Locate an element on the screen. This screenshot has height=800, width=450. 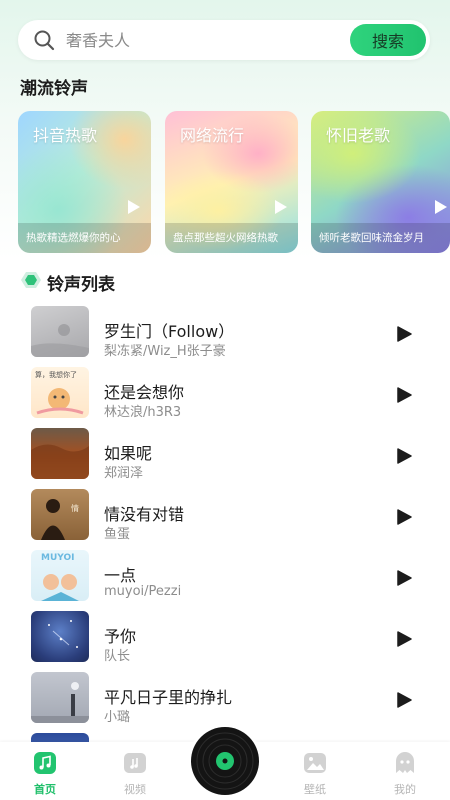
nav-home: 首页 is located at coordinates (45, 771).